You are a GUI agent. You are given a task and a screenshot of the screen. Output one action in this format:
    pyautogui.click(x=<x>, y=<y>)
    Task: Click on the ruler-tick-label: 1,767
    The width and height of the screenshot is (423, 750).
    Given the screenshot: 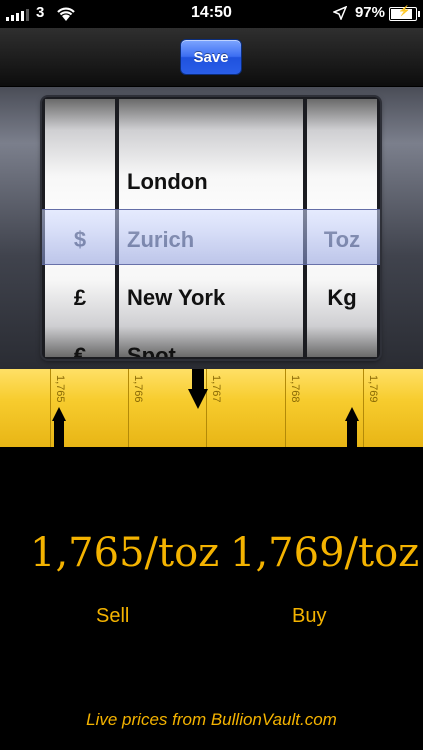 What is the action you would take?
    pyautogui.click(x=216, y=389)
    